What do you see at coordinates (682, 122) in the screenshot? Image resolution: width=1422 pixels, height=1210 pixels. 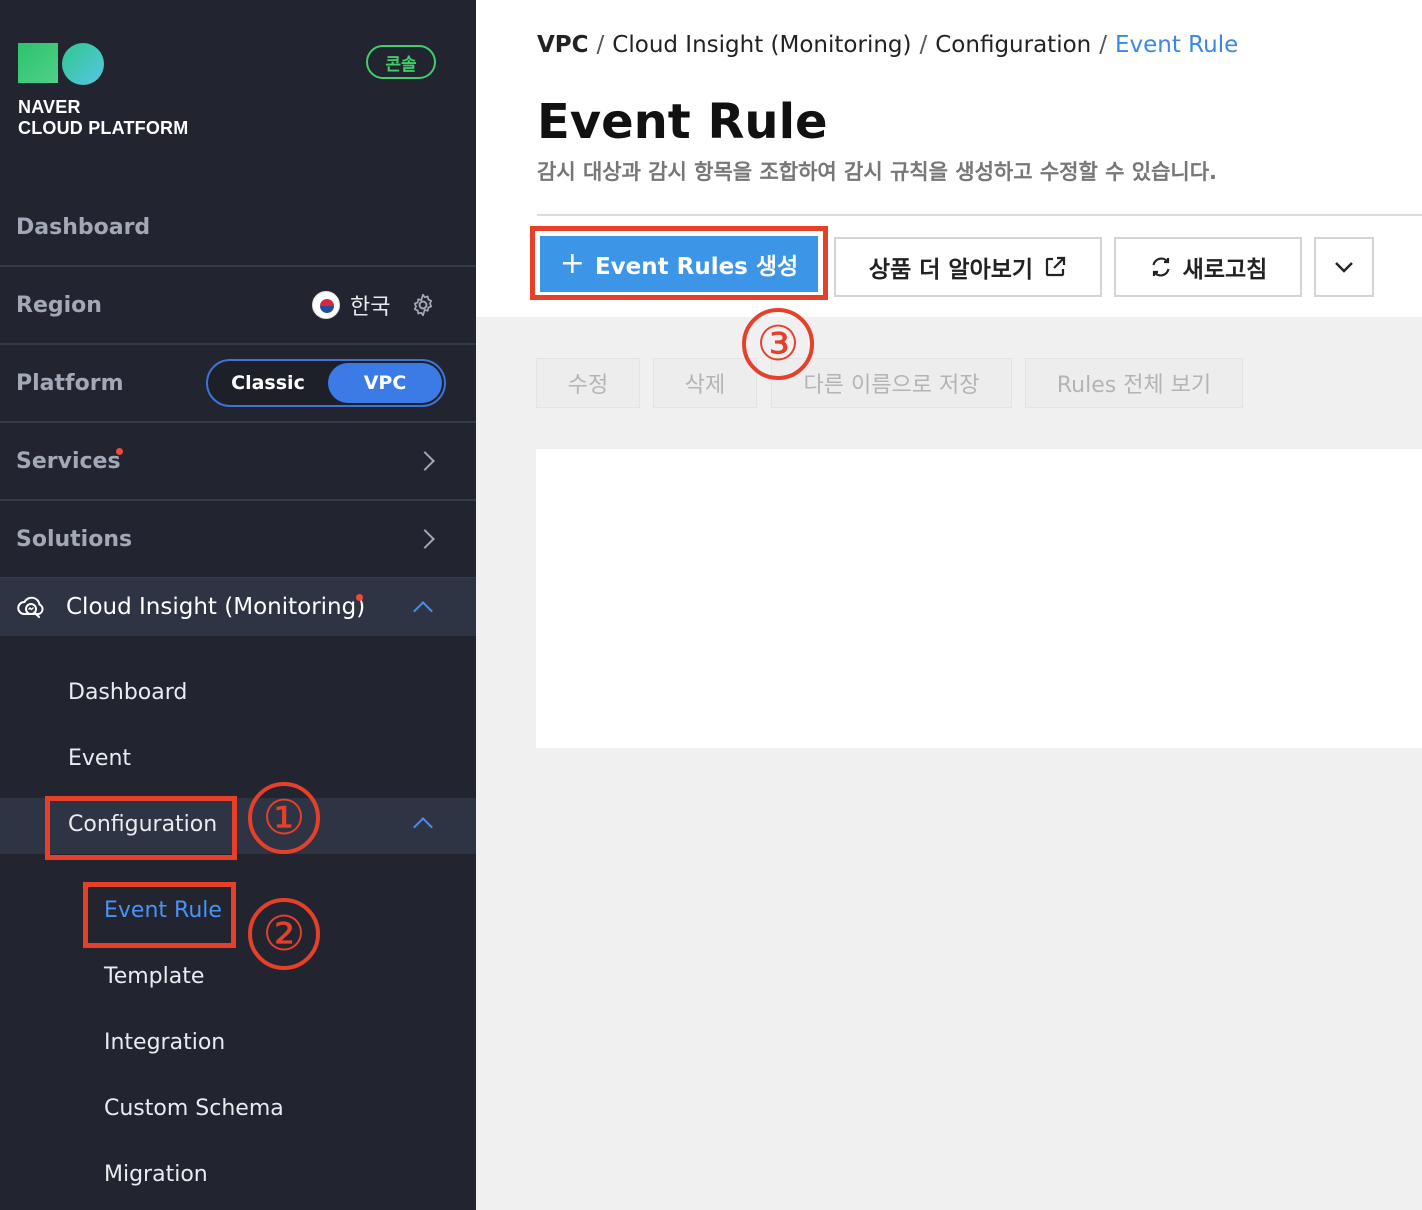 I see `page-title: Event Rule` at bounding box center [682, 122].